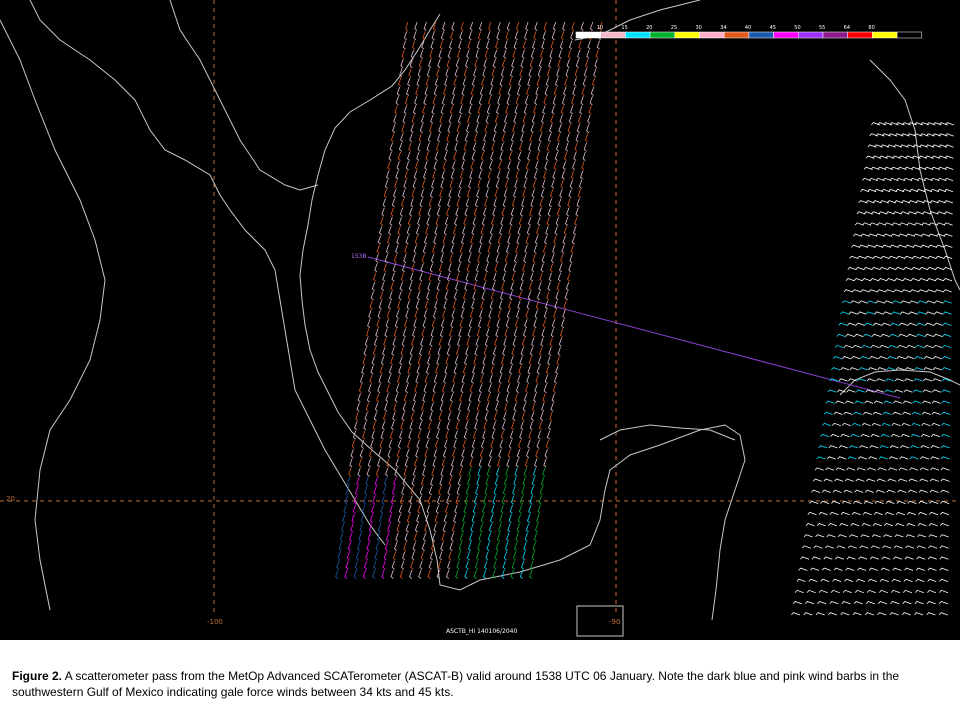 The width and height of the screenshot is (960, 720). I want to click on caption-label: Figure 2., so click(37, 676).